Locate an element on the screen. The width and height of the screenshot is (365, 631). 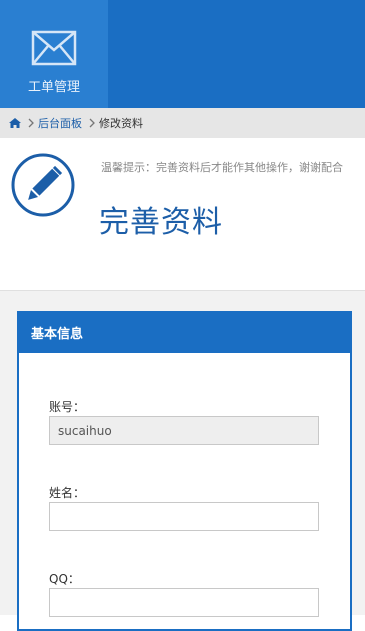
nav-item-ticket-management: 工单管理 is located at coordinates (54, 54).